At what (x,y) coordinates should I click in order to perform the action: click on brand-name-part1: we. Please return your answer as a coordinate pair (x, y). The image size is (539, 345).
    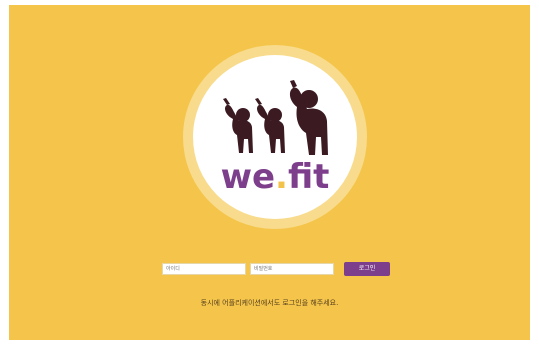
    Looking at the image, I should click on (248, 177).